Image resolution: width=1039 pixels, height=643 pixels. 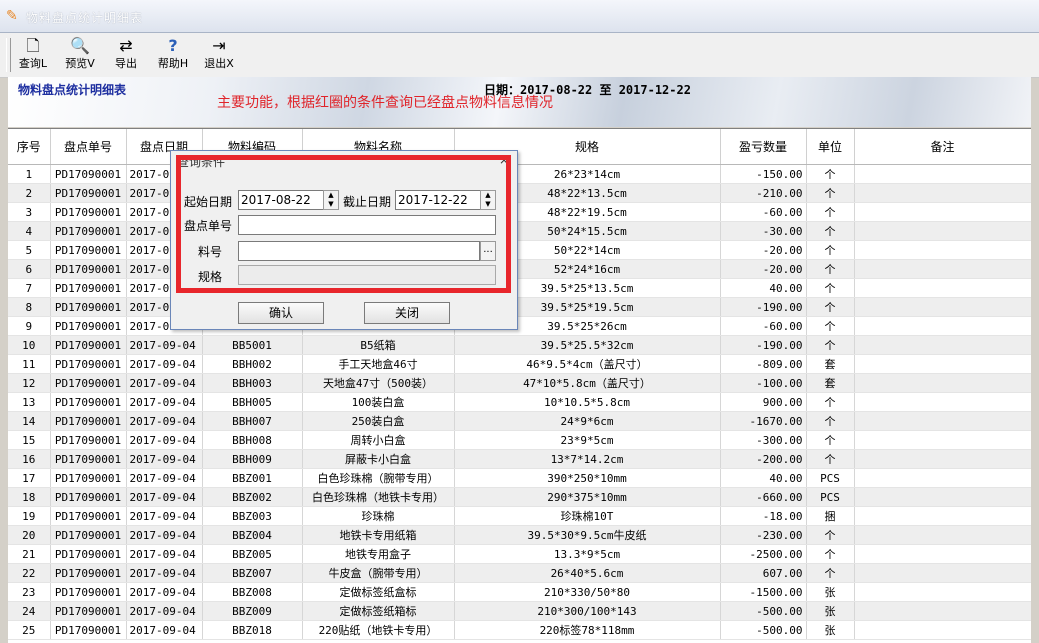 I want to click on table-row: 1 PD17090001 2017-09 26*23*14cm -150.00 个, so click(x=519, y=174).